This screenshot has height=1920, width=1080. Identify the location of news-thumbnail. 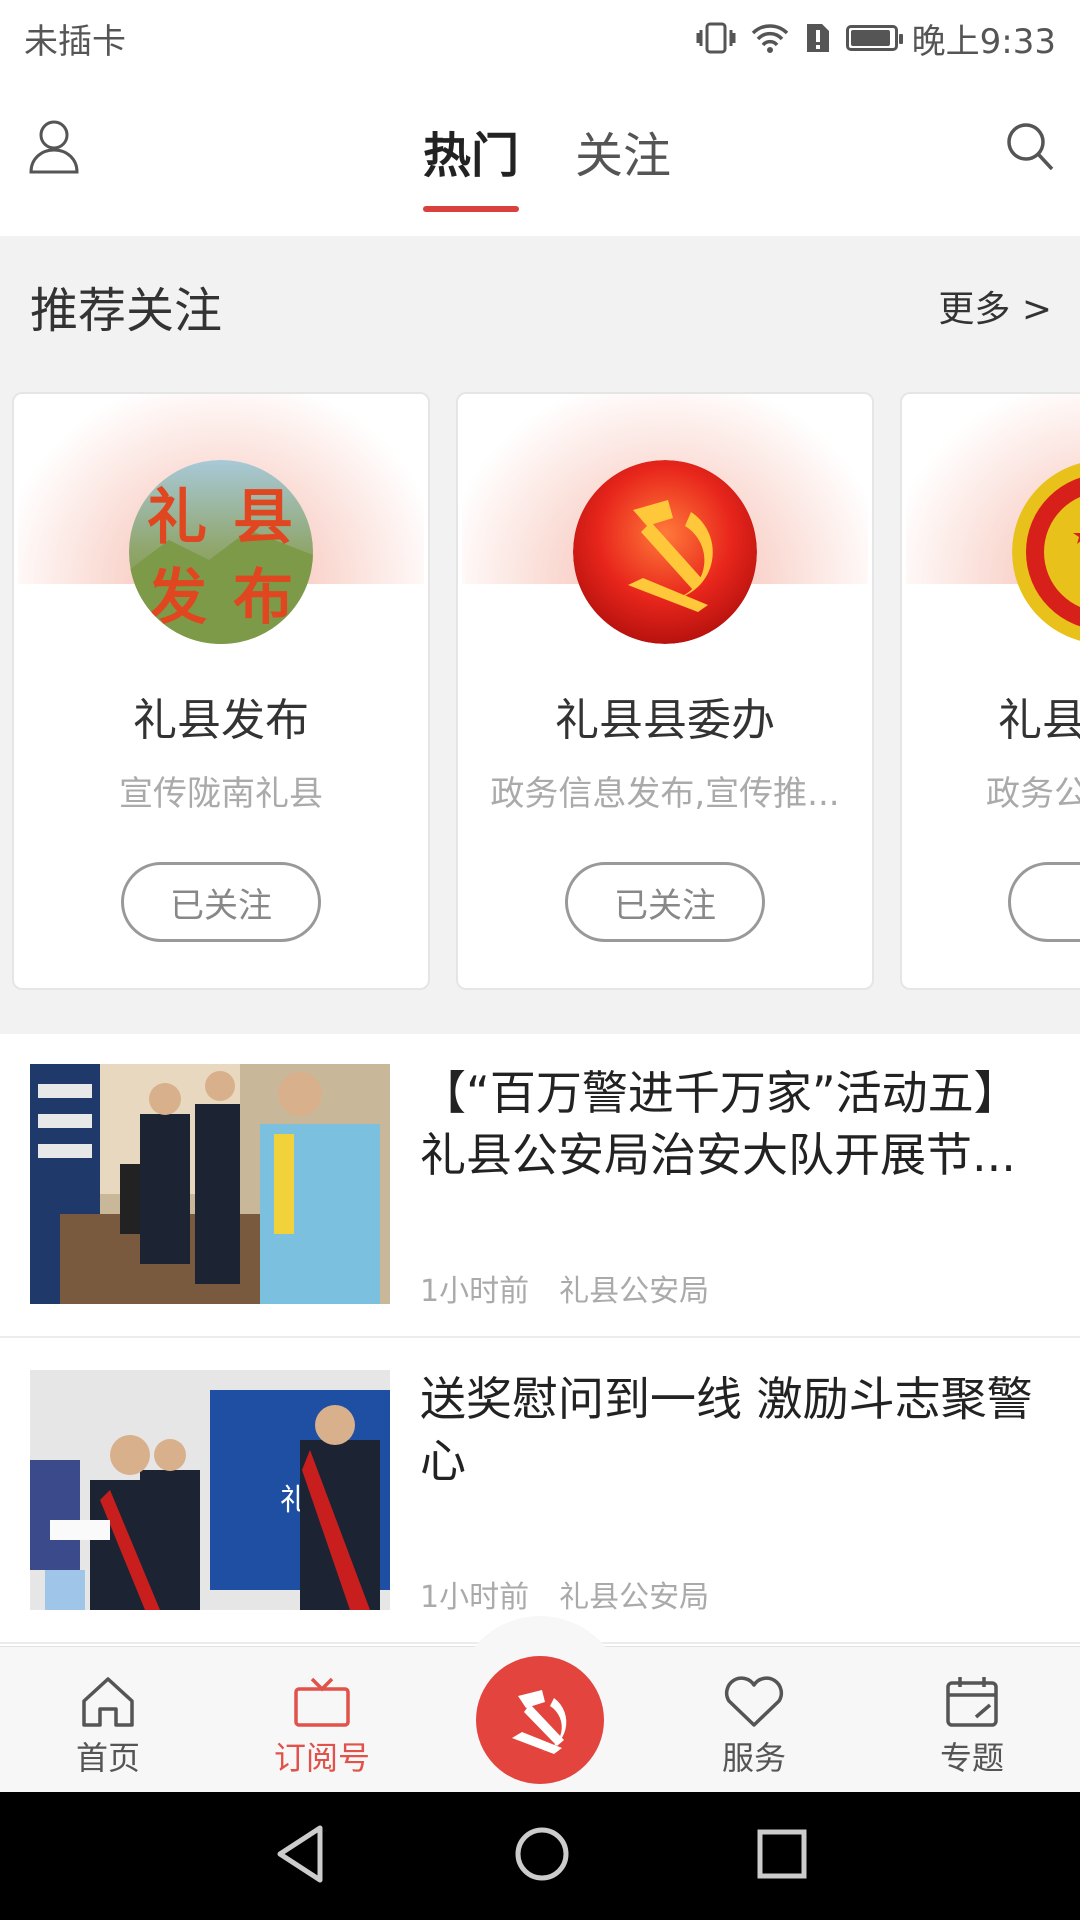
(210, 1184).